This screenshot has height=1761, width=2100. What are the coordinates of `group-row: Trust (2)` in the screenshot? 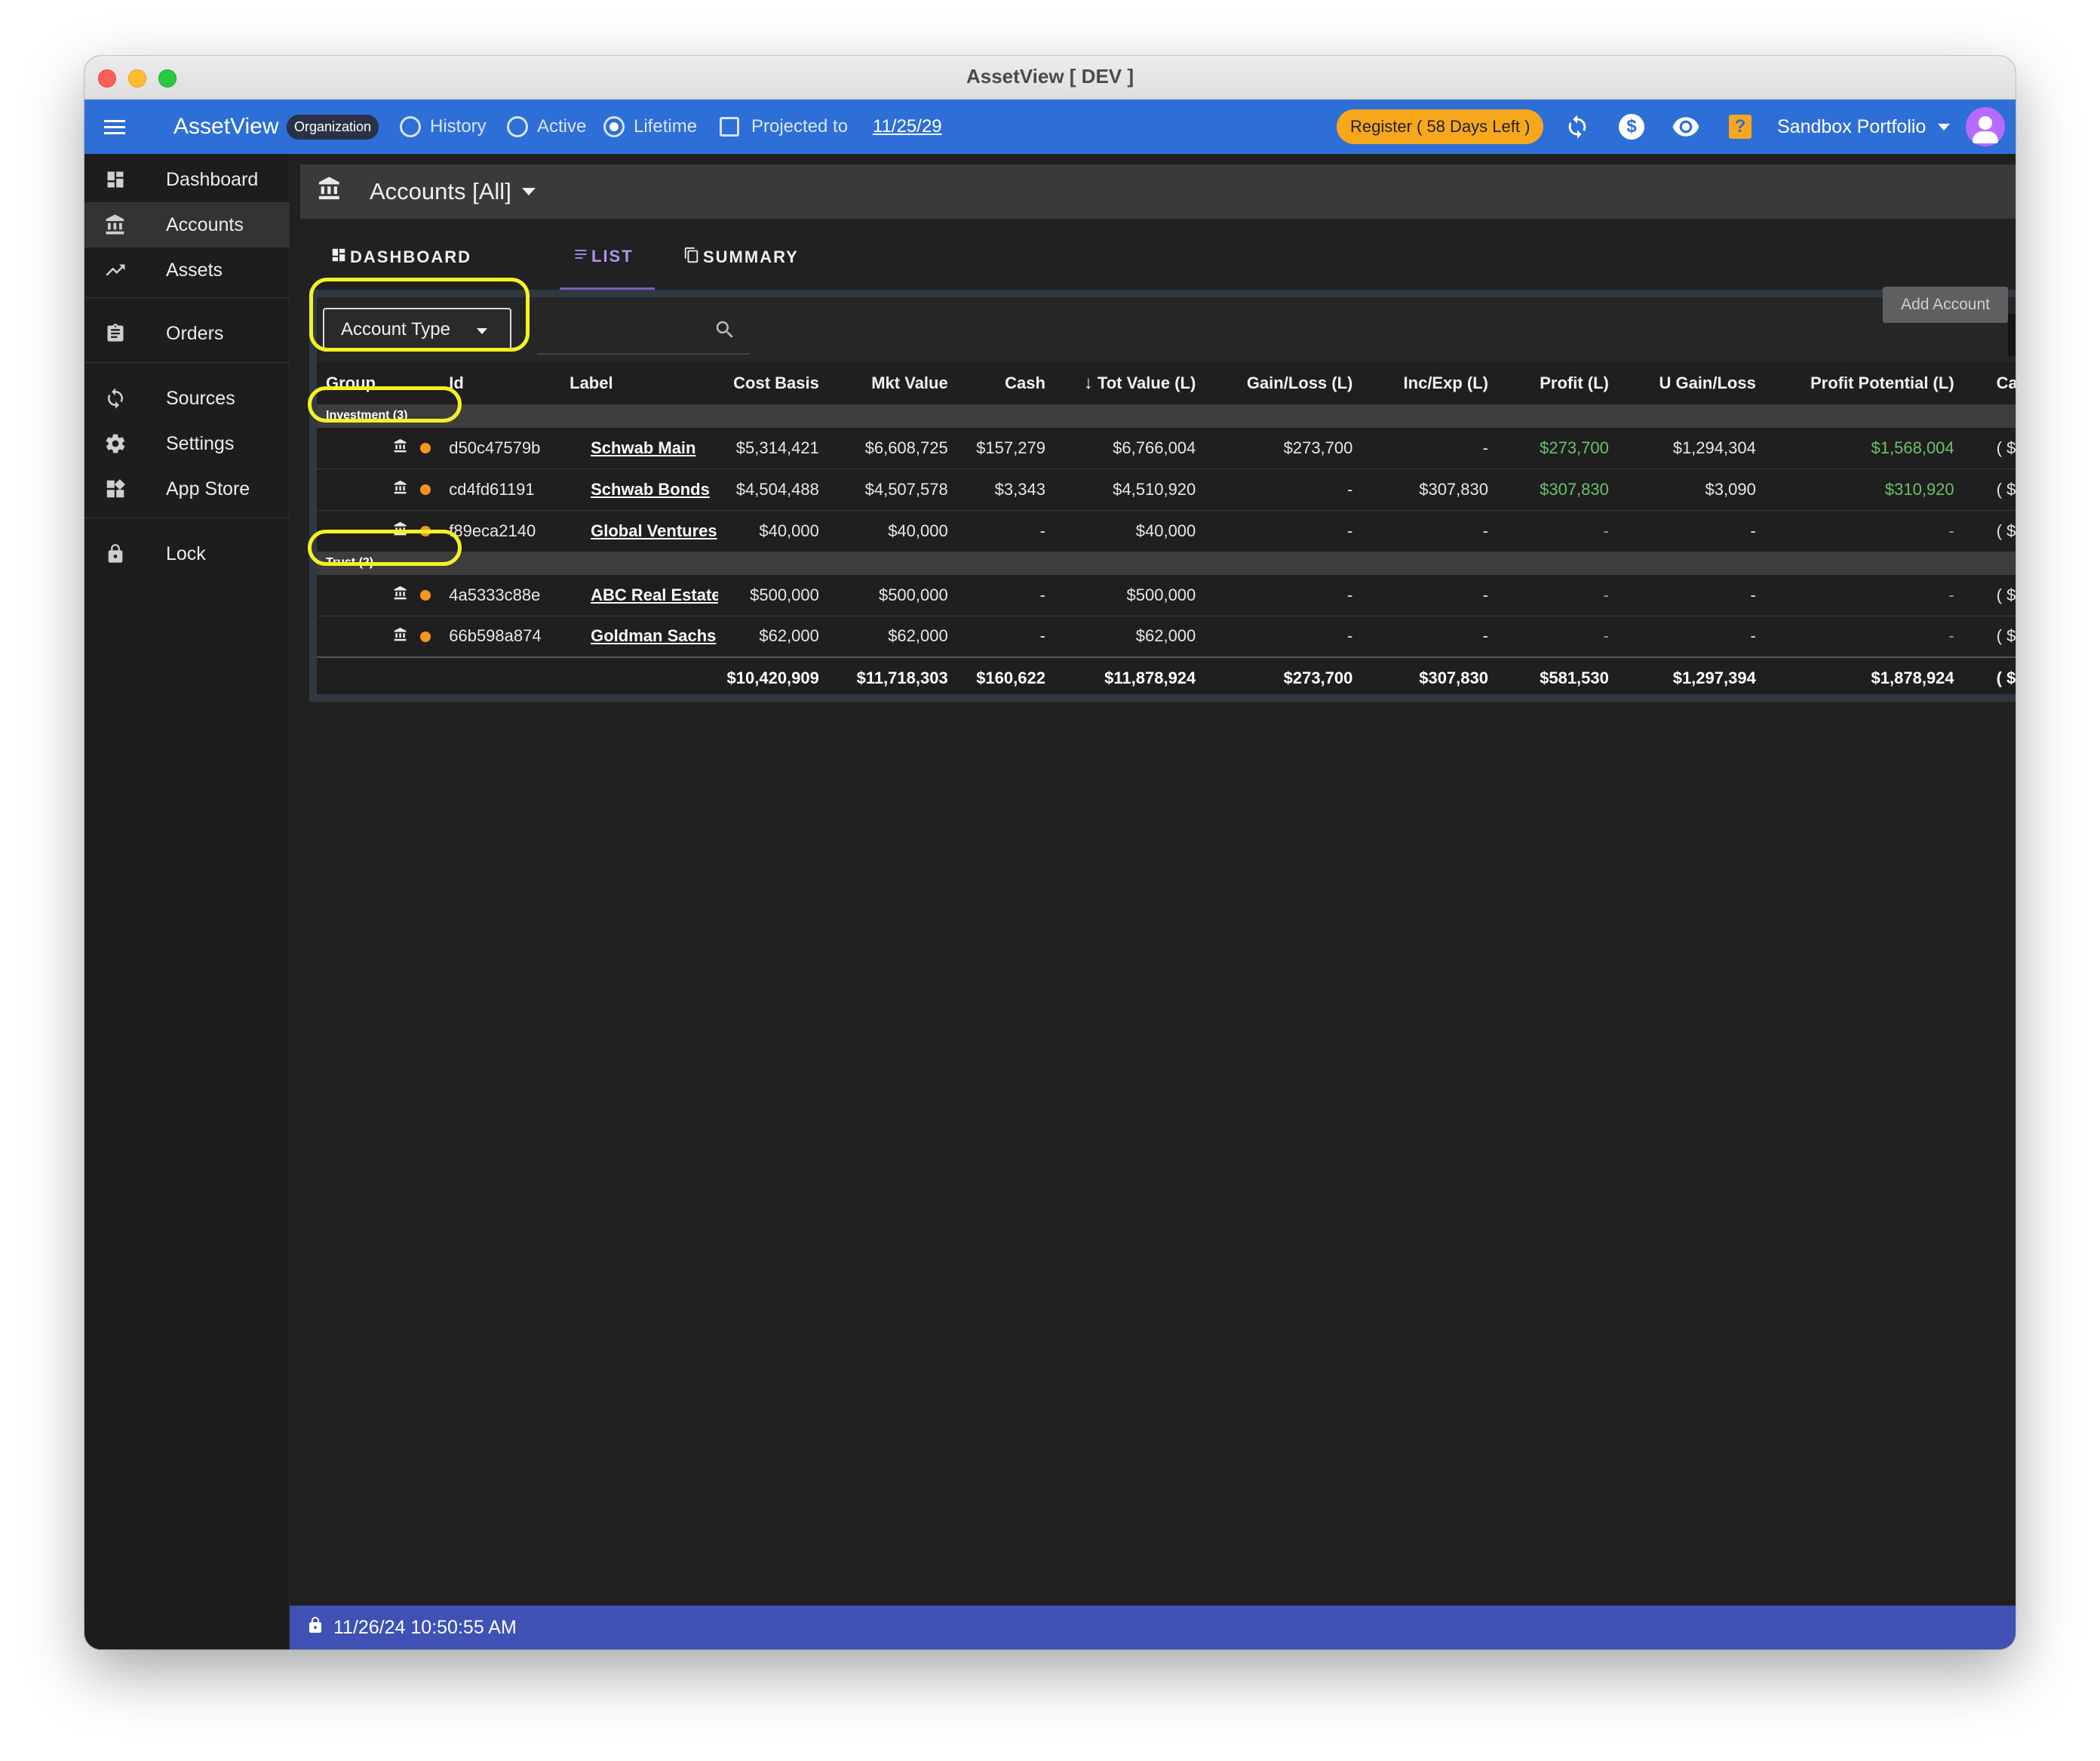 It's located at (1166, 563).